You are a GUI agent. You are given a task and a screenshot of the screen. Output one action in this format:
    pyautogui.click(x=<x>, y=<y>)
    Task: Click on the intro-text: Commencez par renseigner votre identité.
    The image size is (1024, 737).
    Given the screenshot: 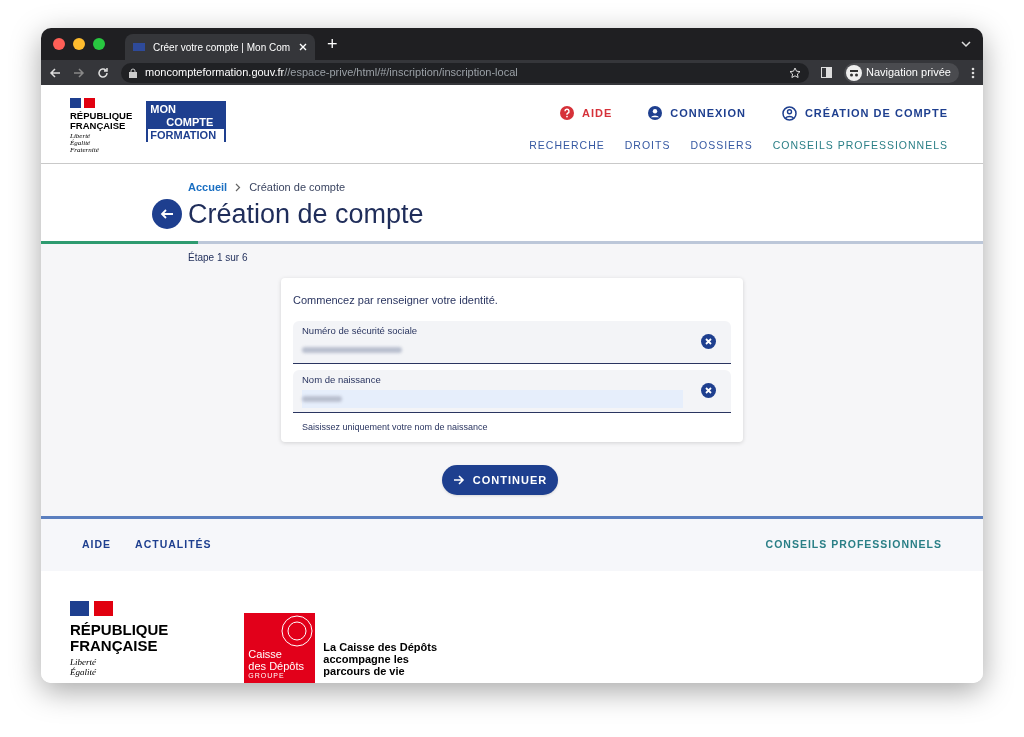 What is the action you would take?
    pyautogui.click(x=396, y=300)
    